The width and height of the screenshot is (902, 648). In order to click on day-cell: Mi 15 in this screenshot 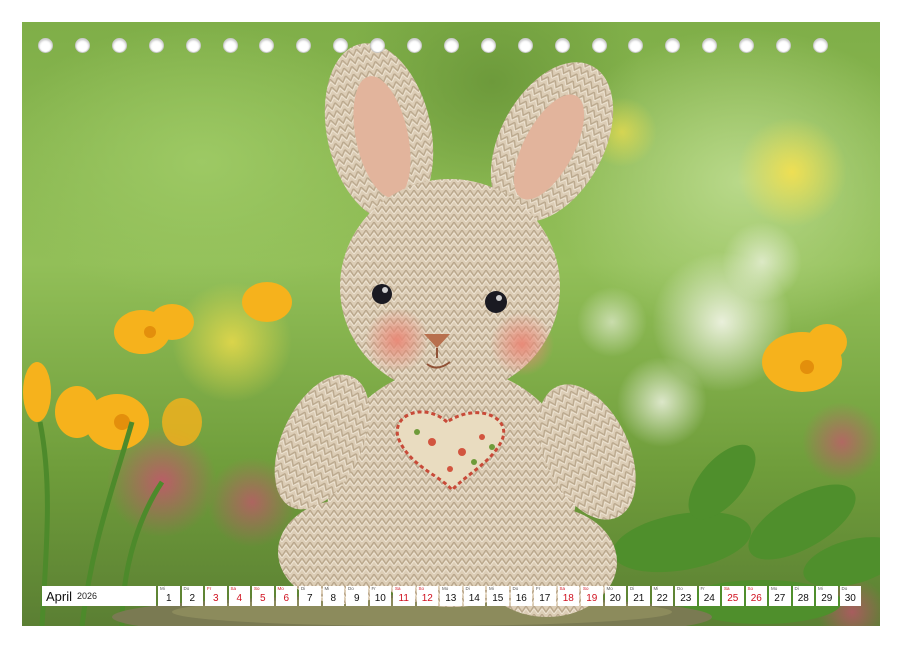, I will do `click(498, 596)`.